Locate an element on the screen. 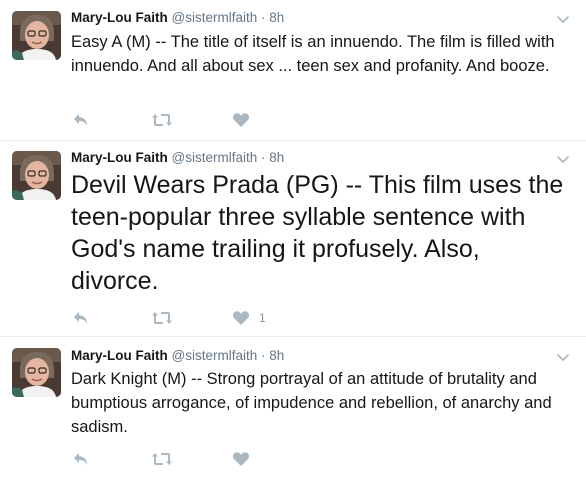 The width and height of the screenshot is (586, 478). like-count: 1 is located at coordinates (262, 318).